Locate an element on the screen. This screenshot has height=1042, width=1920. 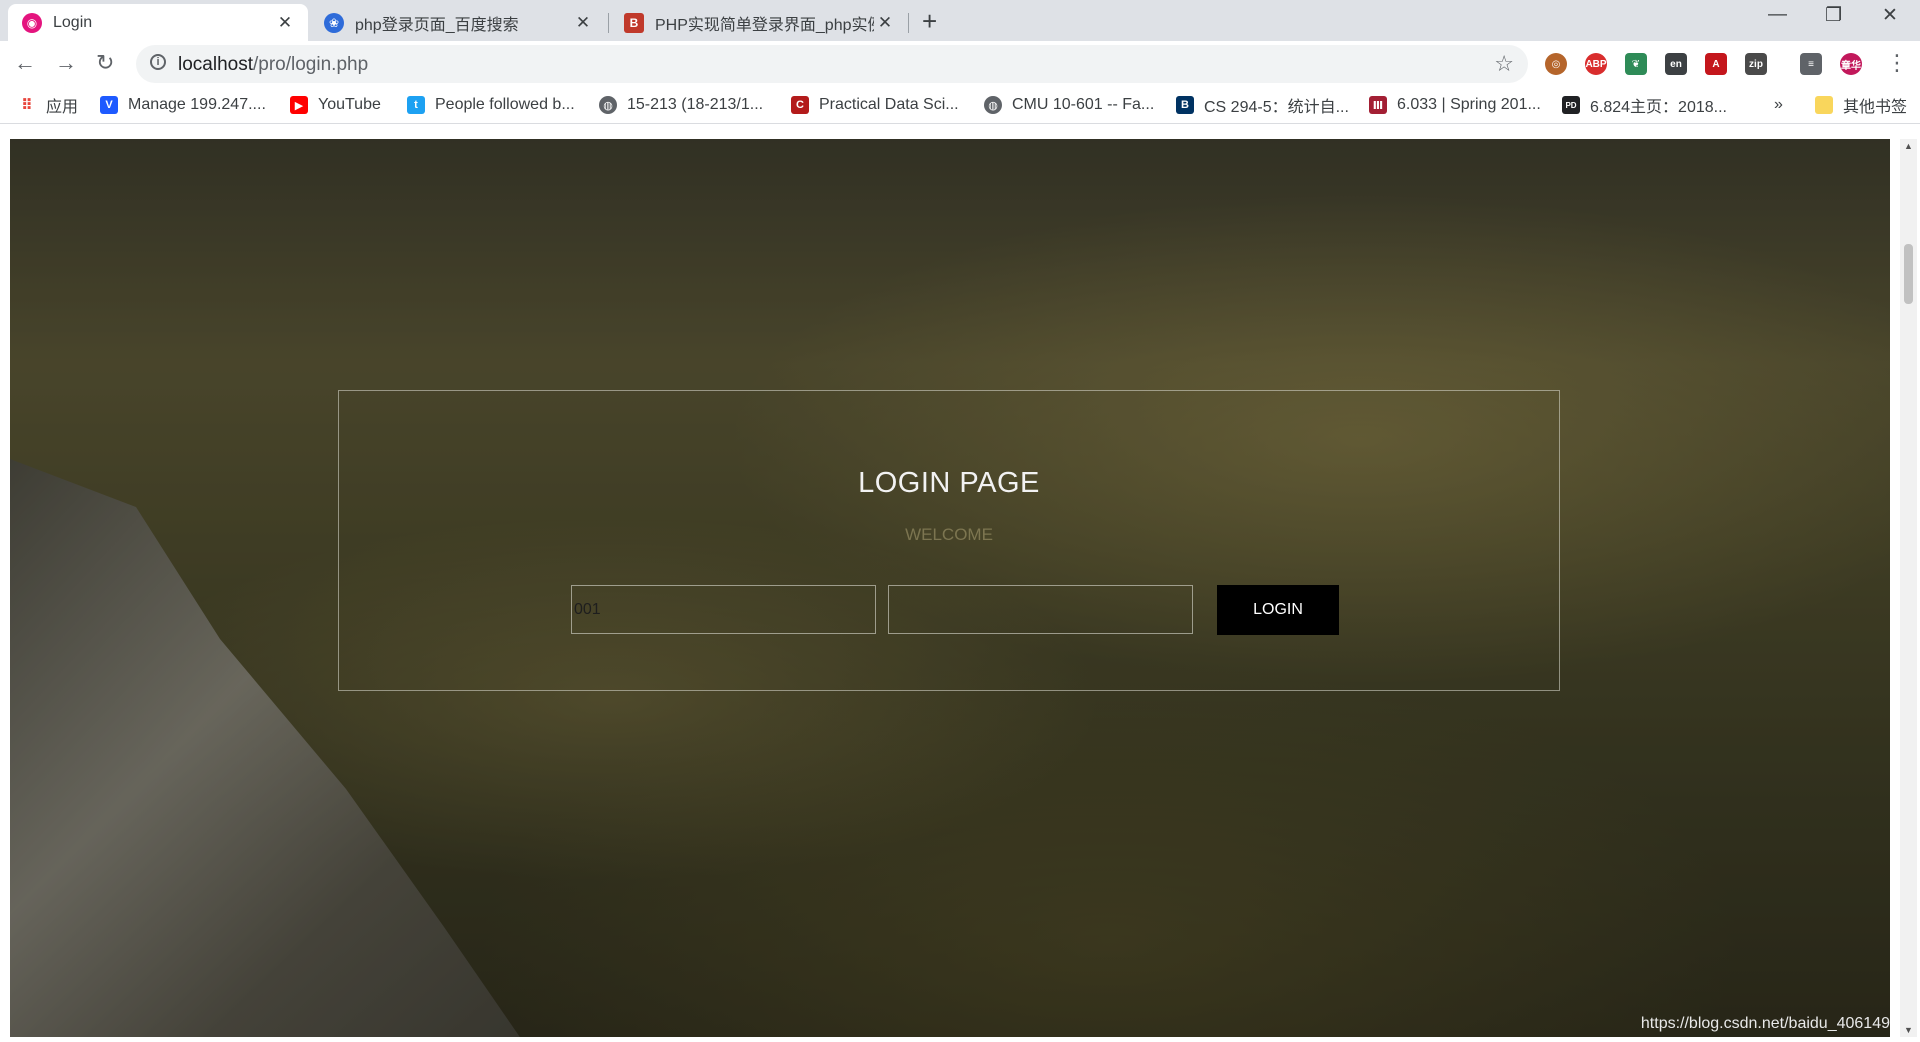
password-input is located at coordinates (1040, 609).